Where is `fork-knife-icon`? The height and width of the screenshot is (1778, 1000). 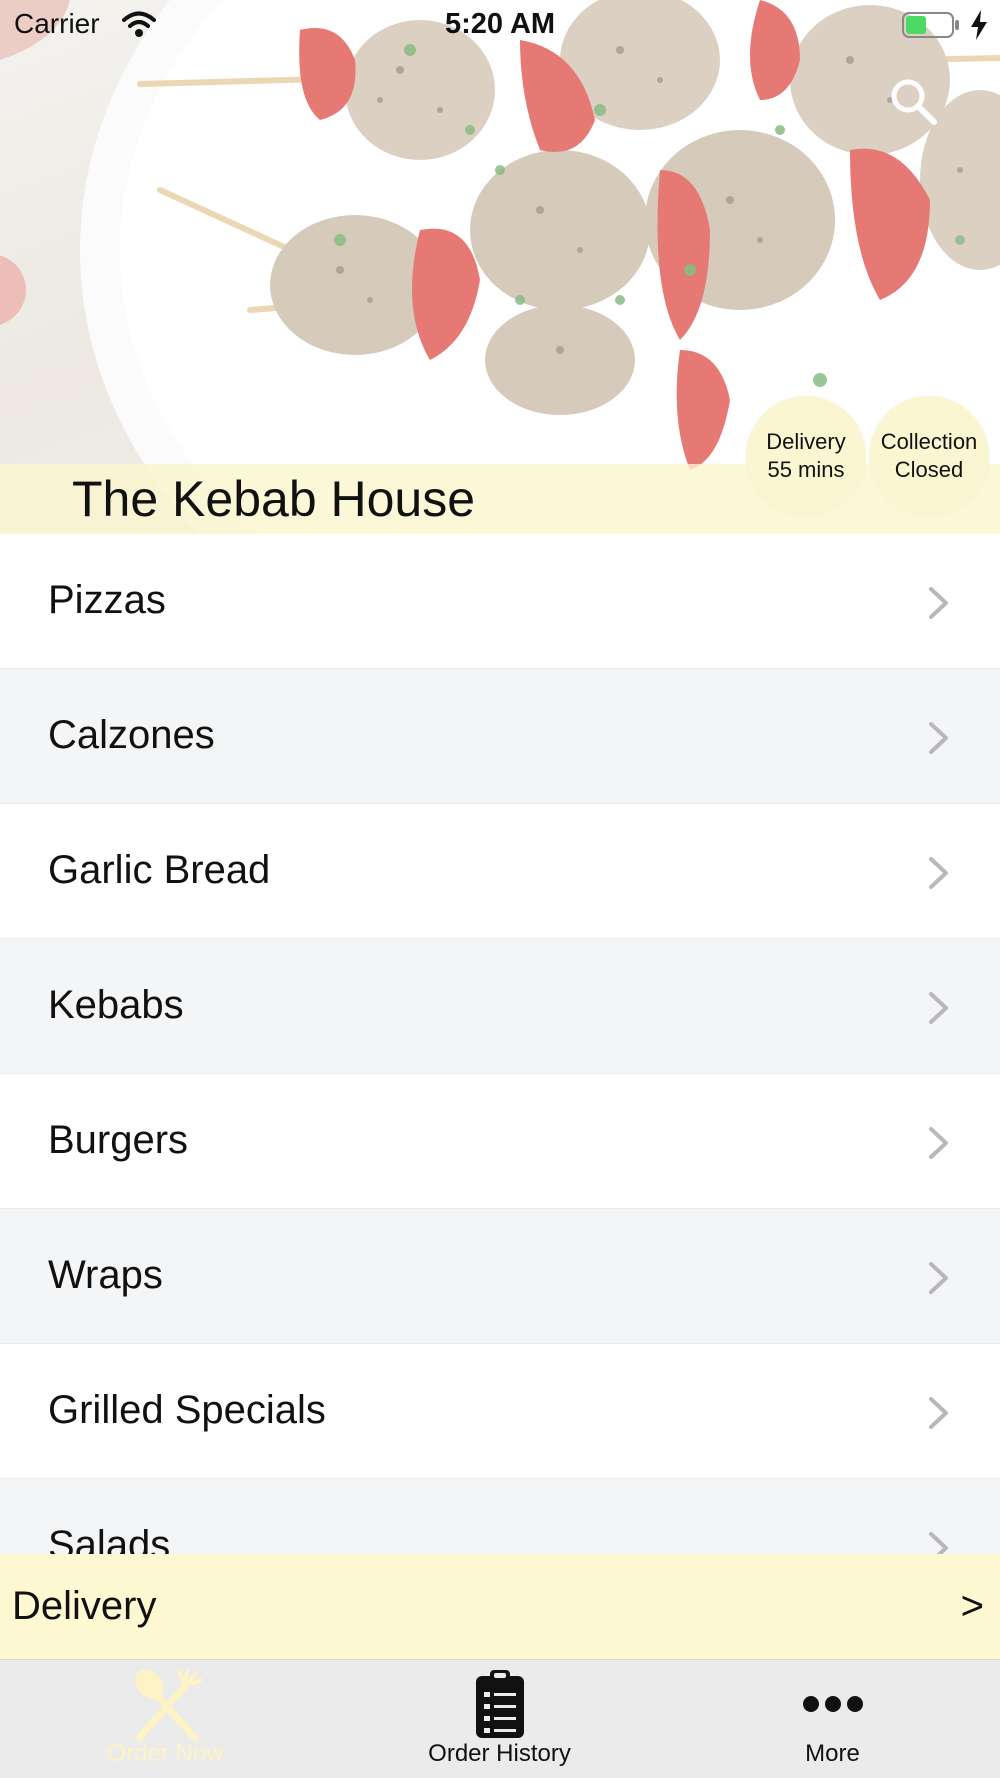
fork-knife-icon is located at coordinates (166, 1706).